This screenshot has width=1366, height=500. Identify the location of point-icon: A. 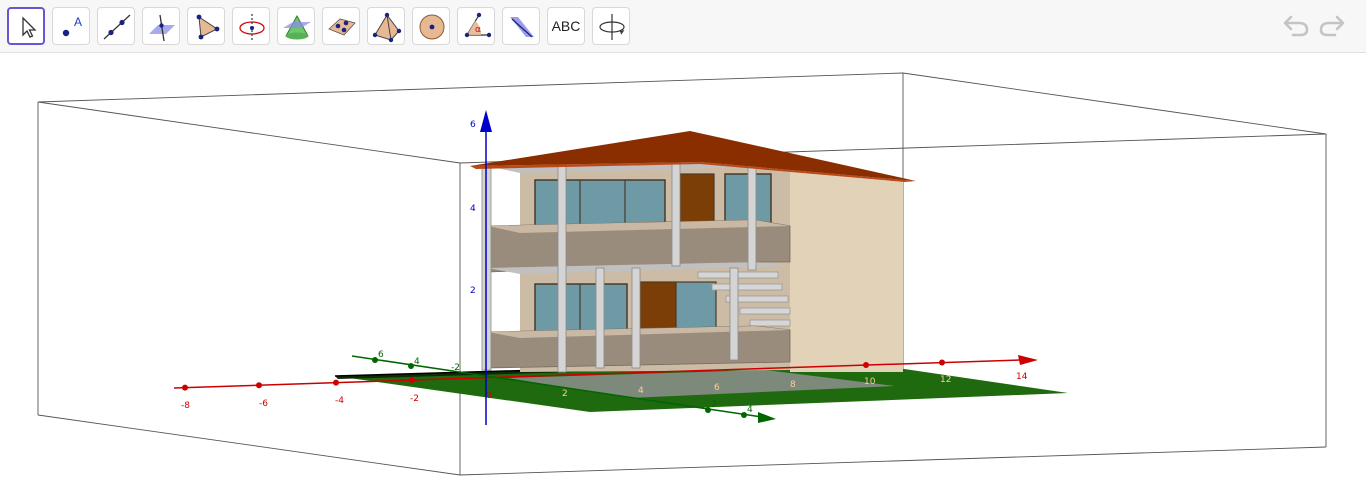
(72, 26).